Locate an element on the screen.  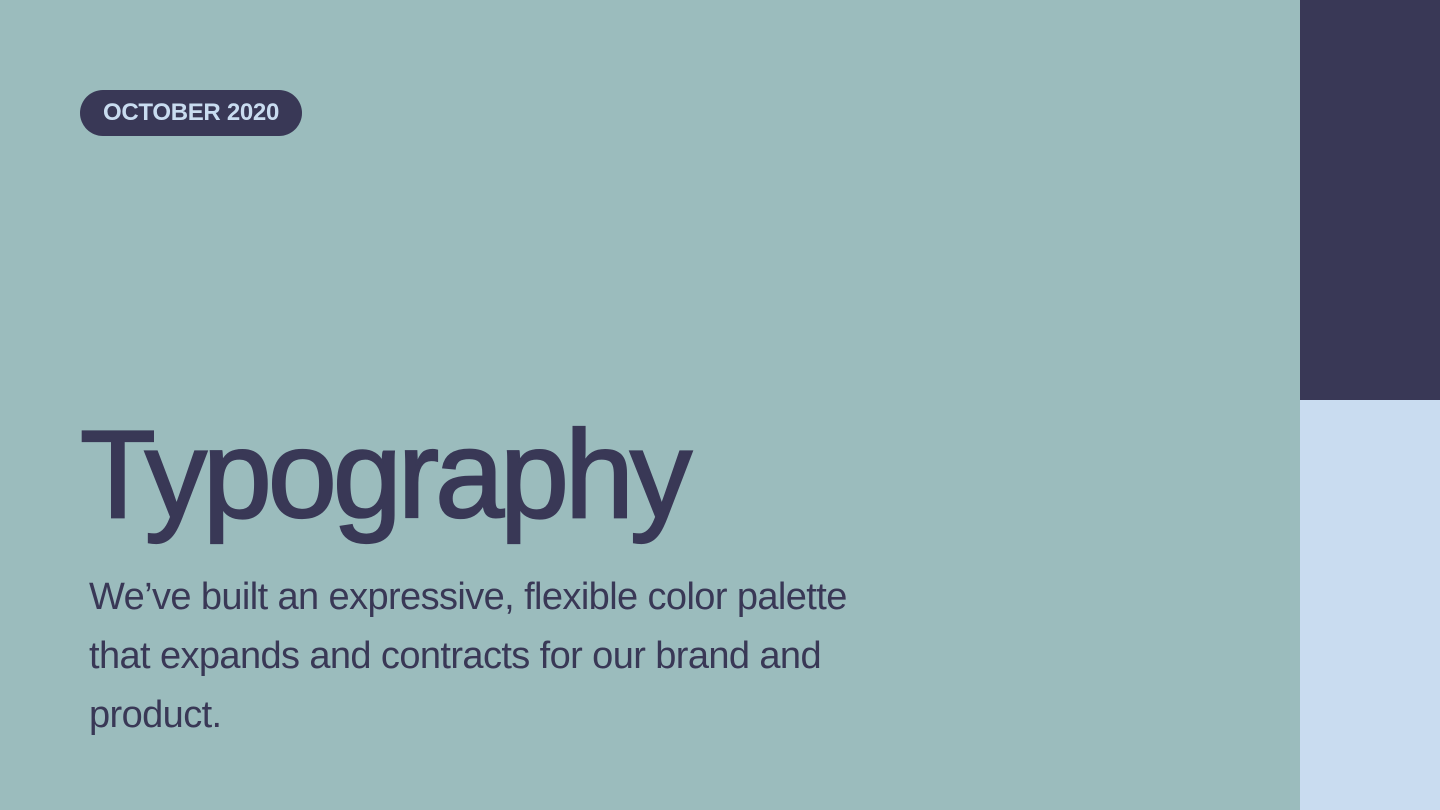
page-title: Typography is located at coordinates (386, 475).